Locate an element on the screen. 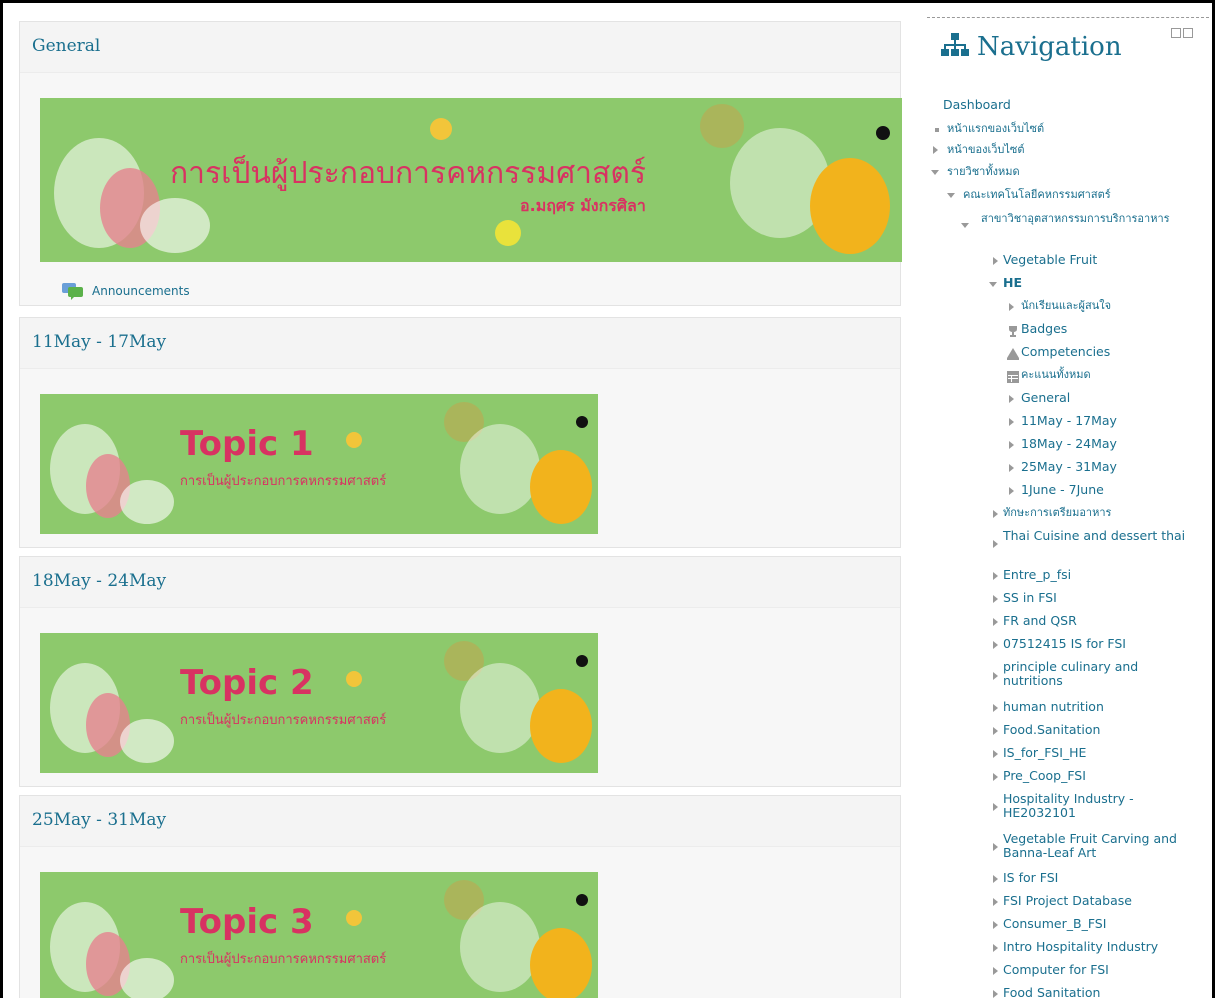 The image size is (1215, 1001). nav-item-course: Food Sanitation is located at coordinates (1051, 992).